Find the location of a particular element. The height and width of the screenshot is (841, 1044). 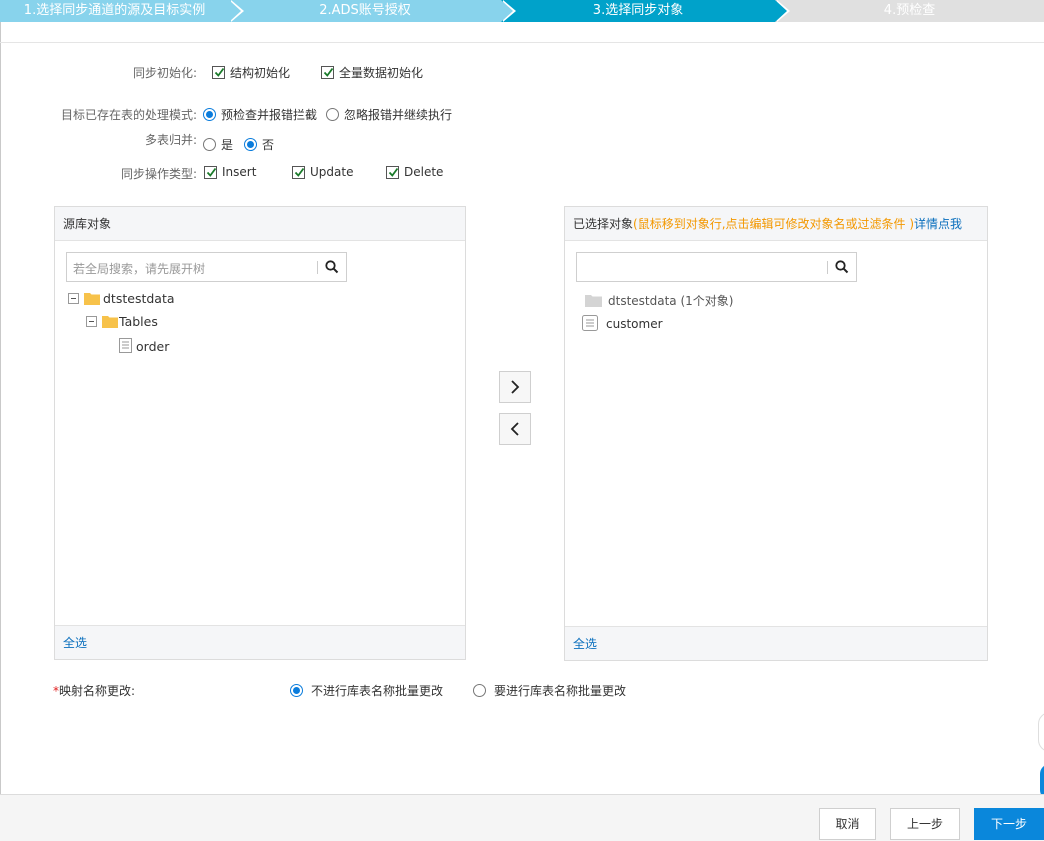

selected-table-label: customer is located at coordinates (634, 323).